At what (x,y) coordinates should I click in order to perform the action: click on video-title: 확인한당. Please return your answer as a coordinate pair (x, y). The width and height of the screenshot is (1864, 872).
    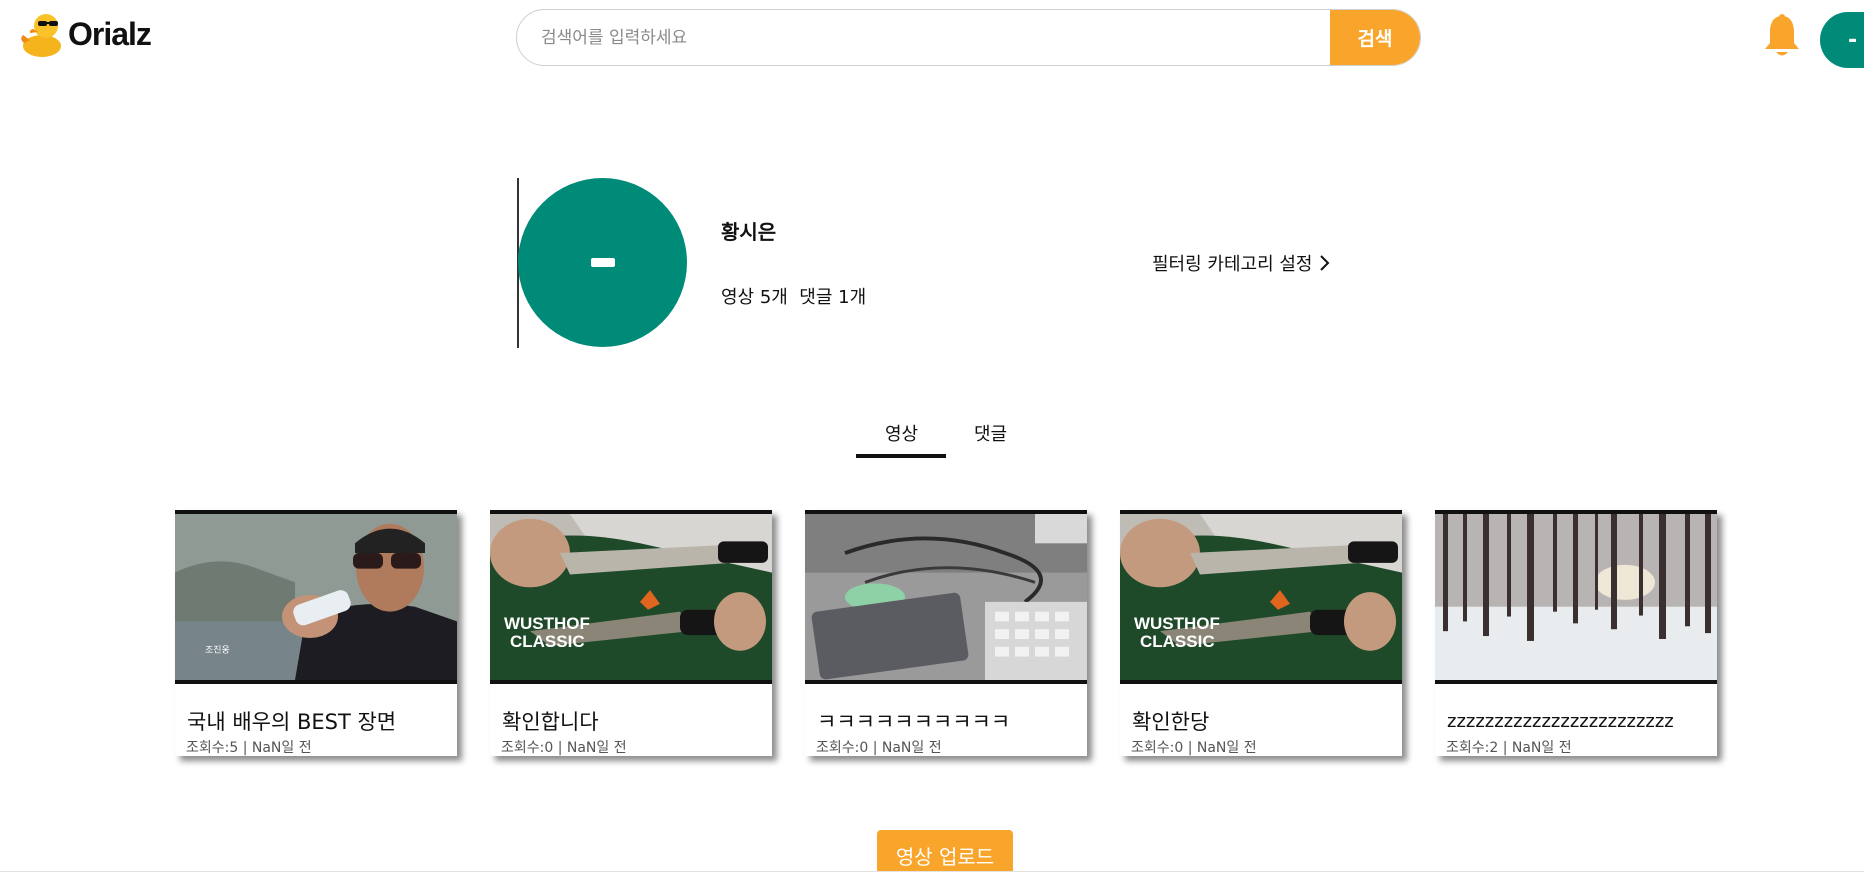
    Looking at the image, I should click on (1170, 721).